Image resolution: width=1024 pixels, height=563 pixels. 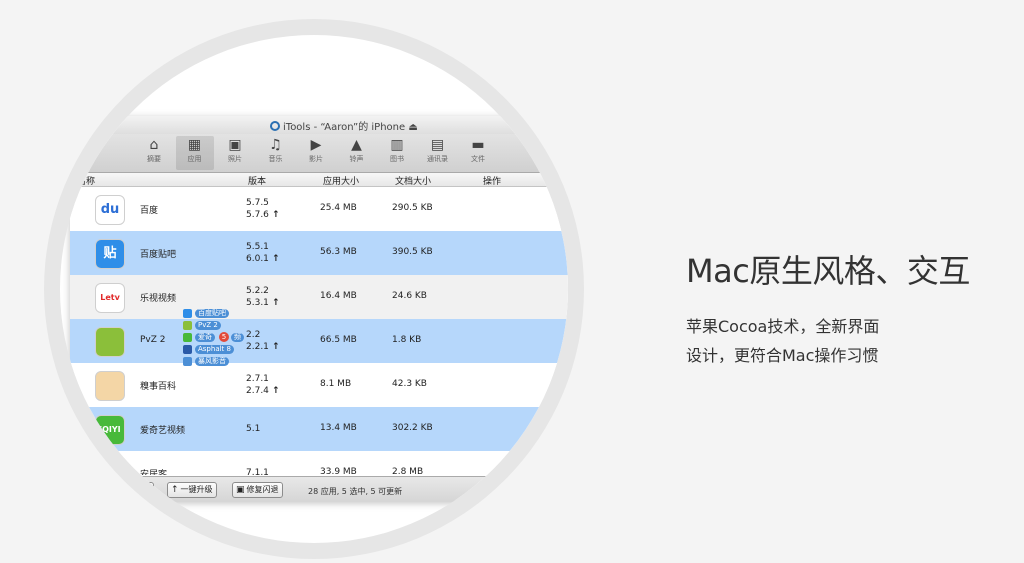 I want to click on column-header: 名称 版本 应用大小 文档大小 操作, so click(x=319, y=180).